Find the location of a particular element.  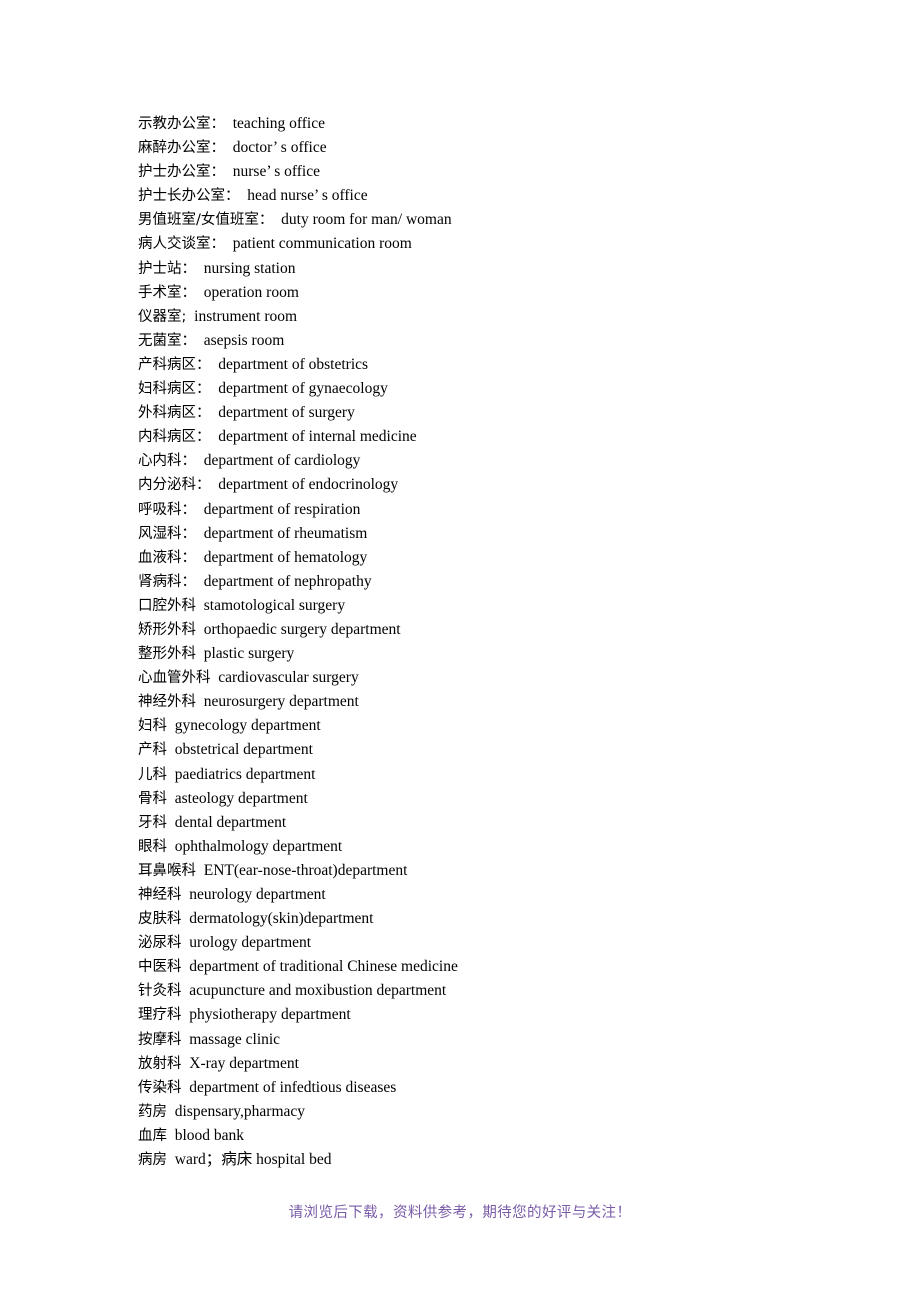

glossary-term: 呼吸科： is located at coordinates (167, 509).